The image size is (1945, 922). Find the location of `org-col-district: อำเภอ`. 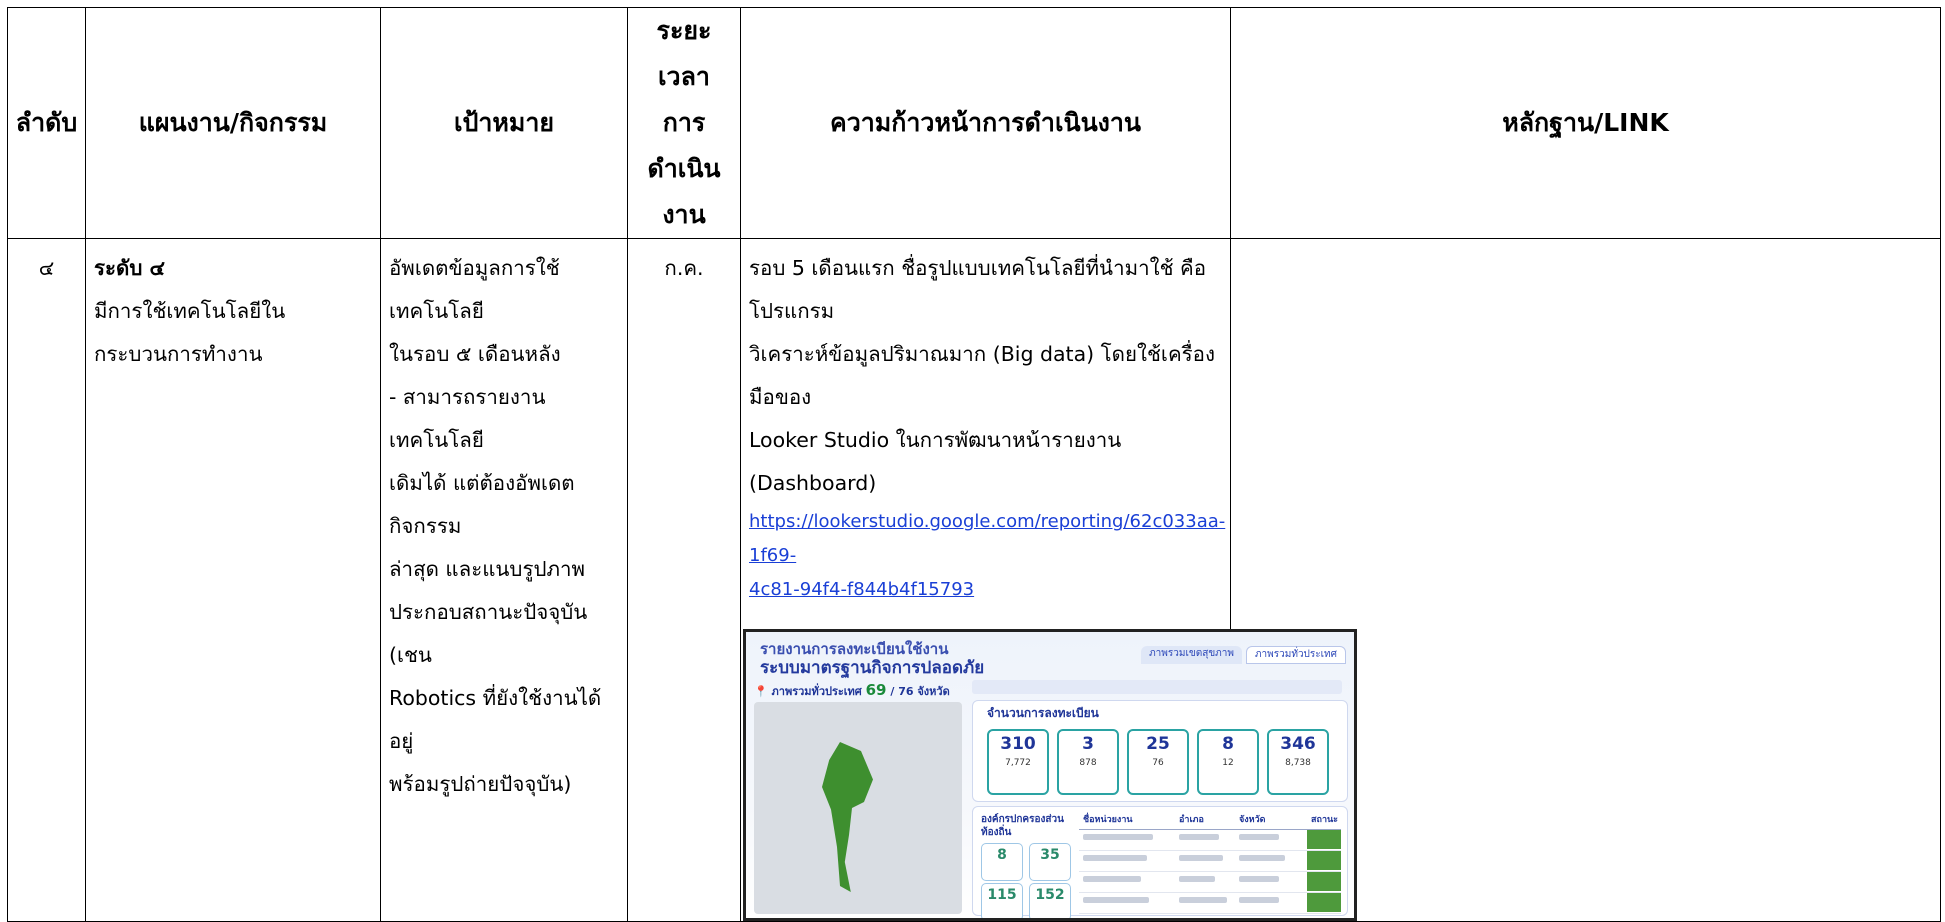

org-col-district: อำเภอ is located at coordinates (1191, 820).